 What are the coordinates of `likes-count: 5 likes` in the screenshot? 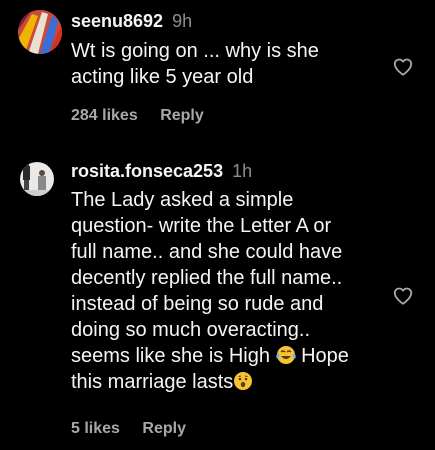 It's located at (95, 428).